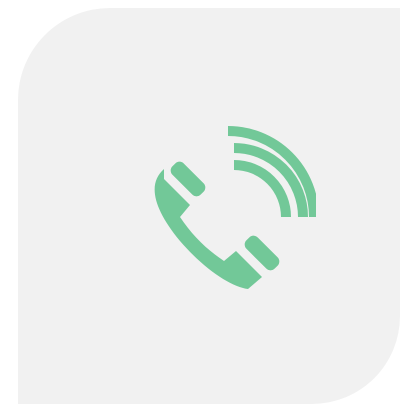 The height and width of the screenshot is (404, 400). What do you see at coordinates (262, 189) in the screenshot?
I see `wave-inner` at bounding box center [262, 189].